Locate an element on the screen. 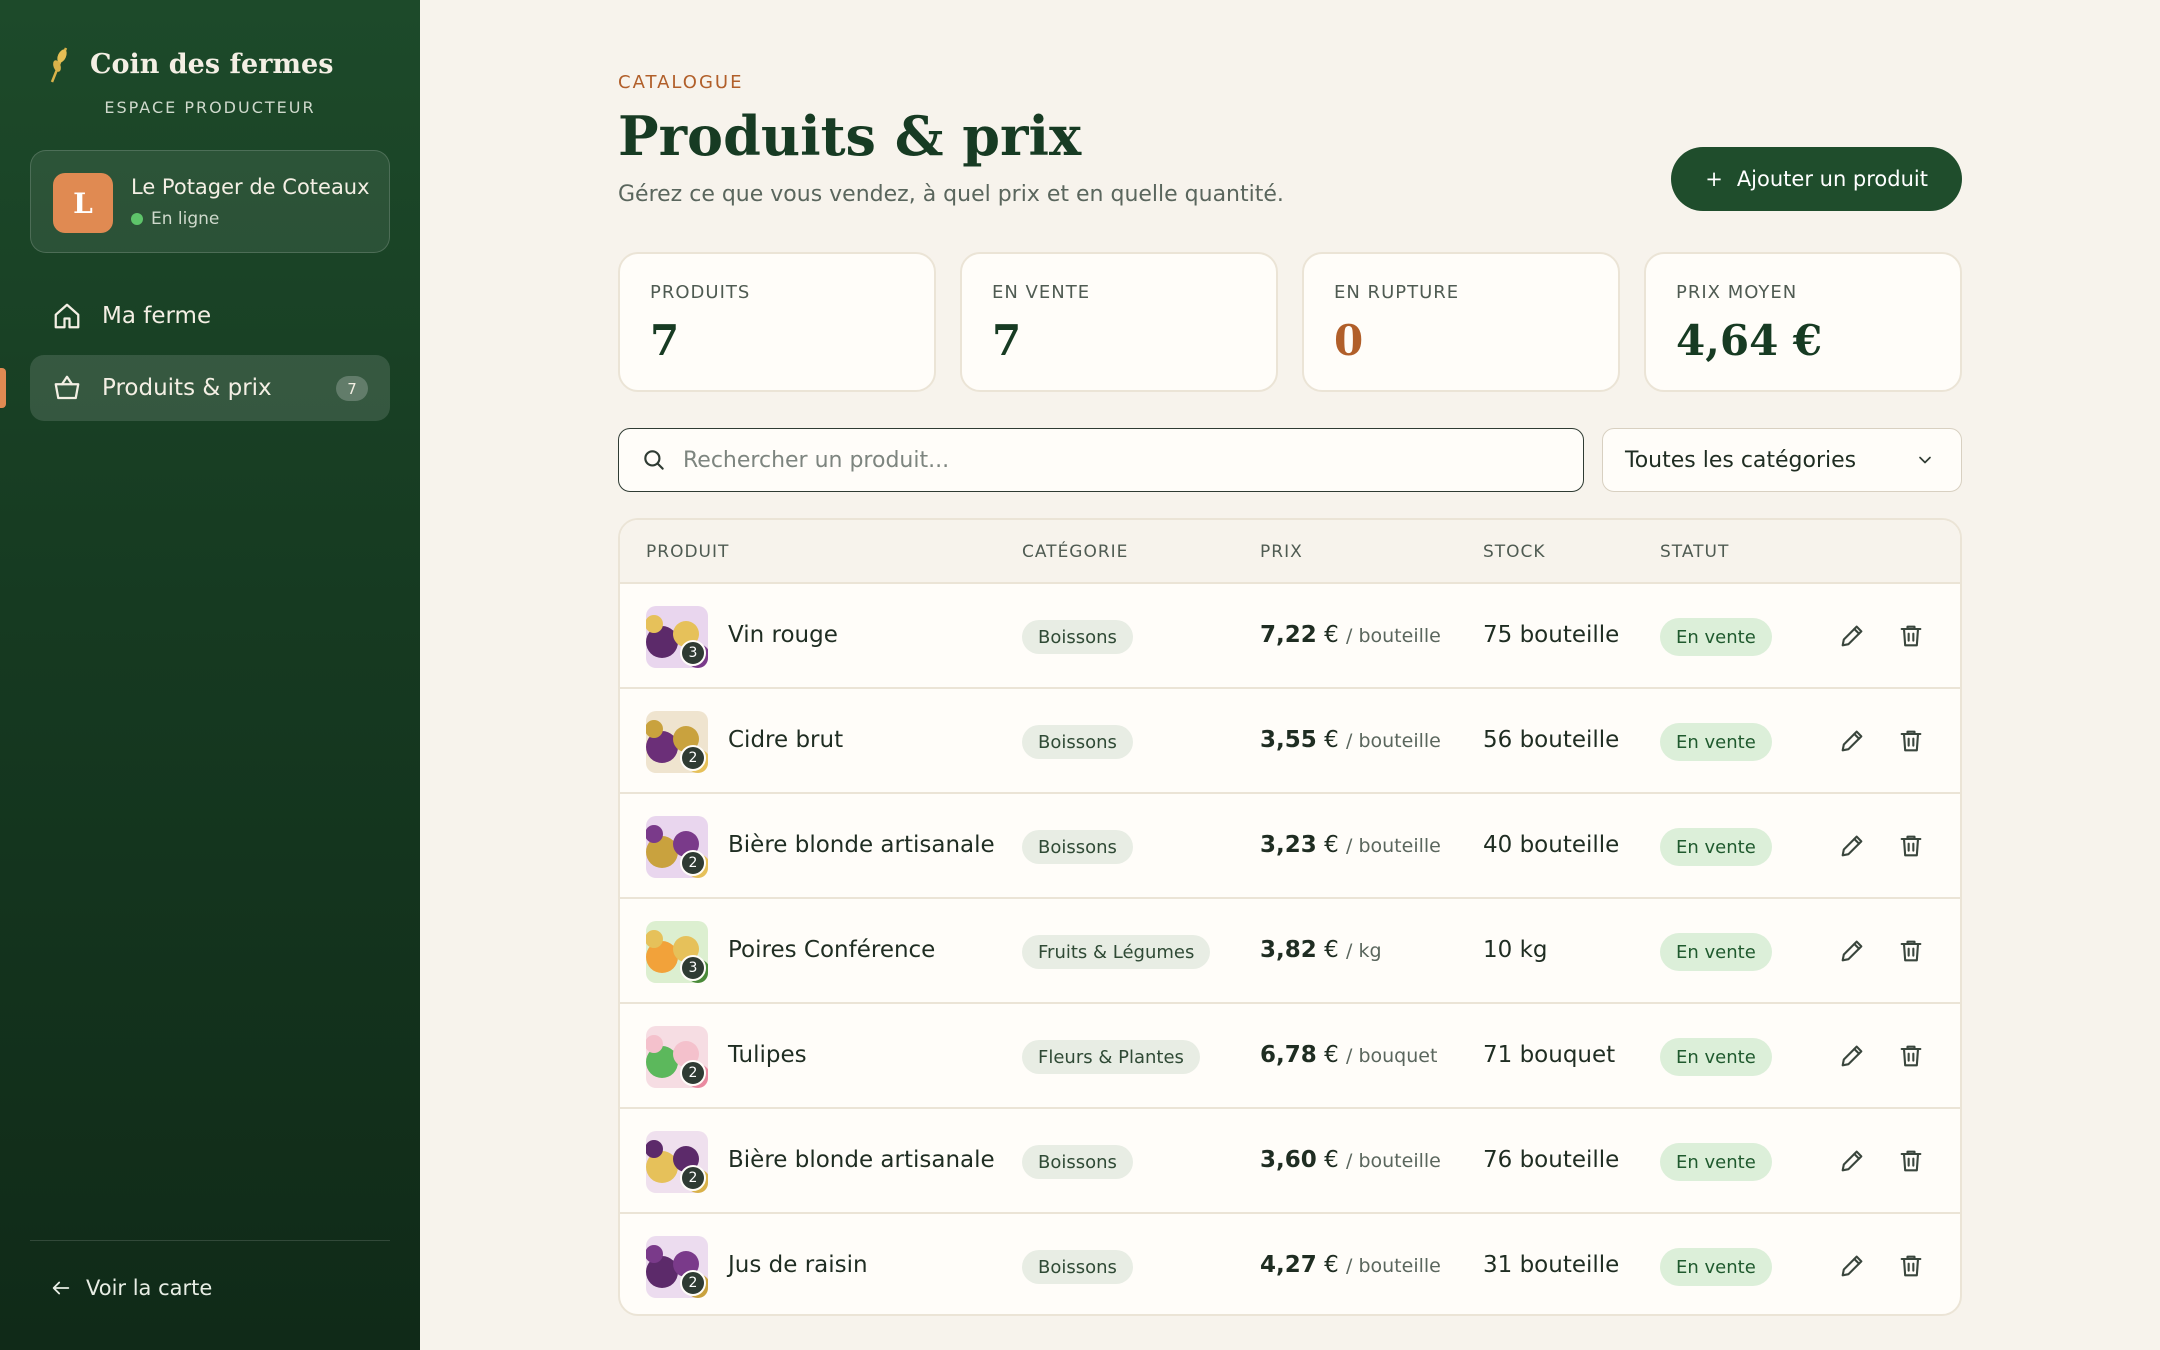 Image resolution: width=2160 pixels, height=1350 pixels. column-header: PRIX is located at coordinates (1281, 552).